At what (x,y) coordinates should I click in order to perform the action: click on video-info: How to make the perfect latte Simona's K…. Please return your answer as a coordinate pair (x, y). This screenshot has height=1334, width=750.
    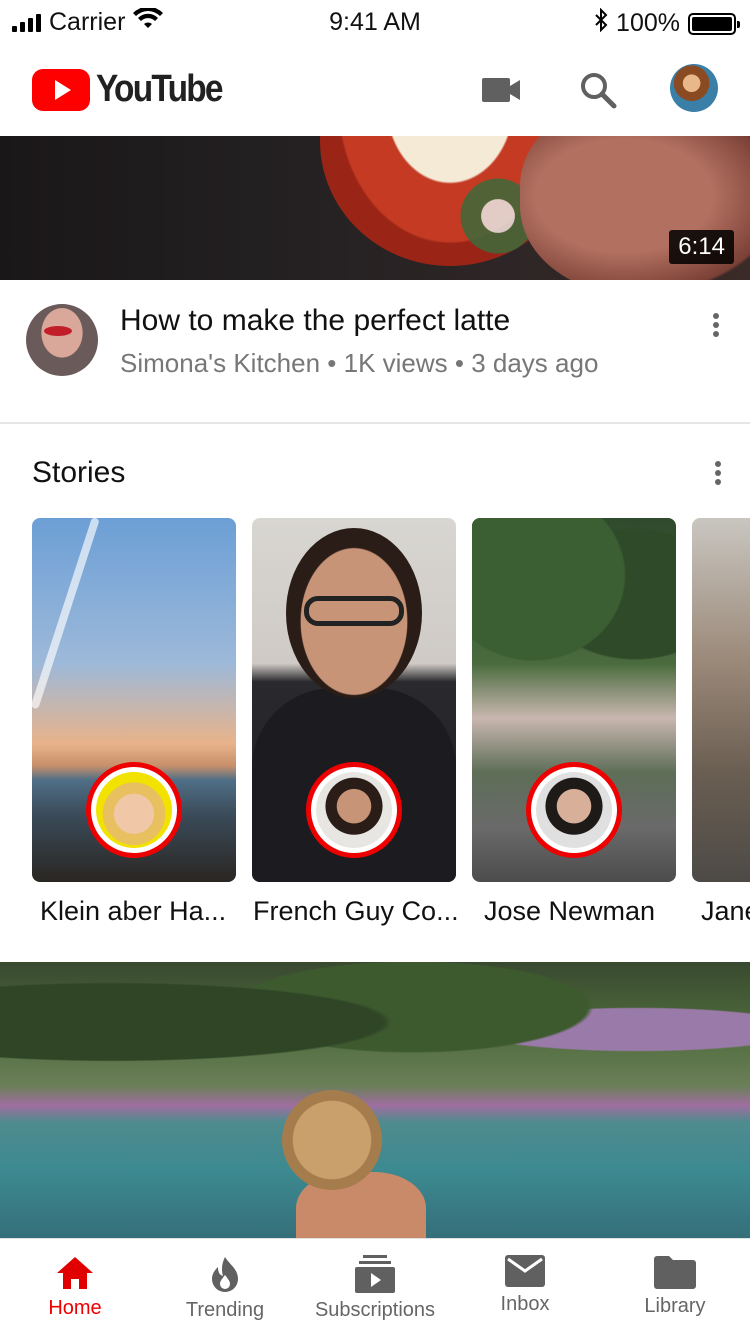
    Looking at the image, I should click on (375, 351).